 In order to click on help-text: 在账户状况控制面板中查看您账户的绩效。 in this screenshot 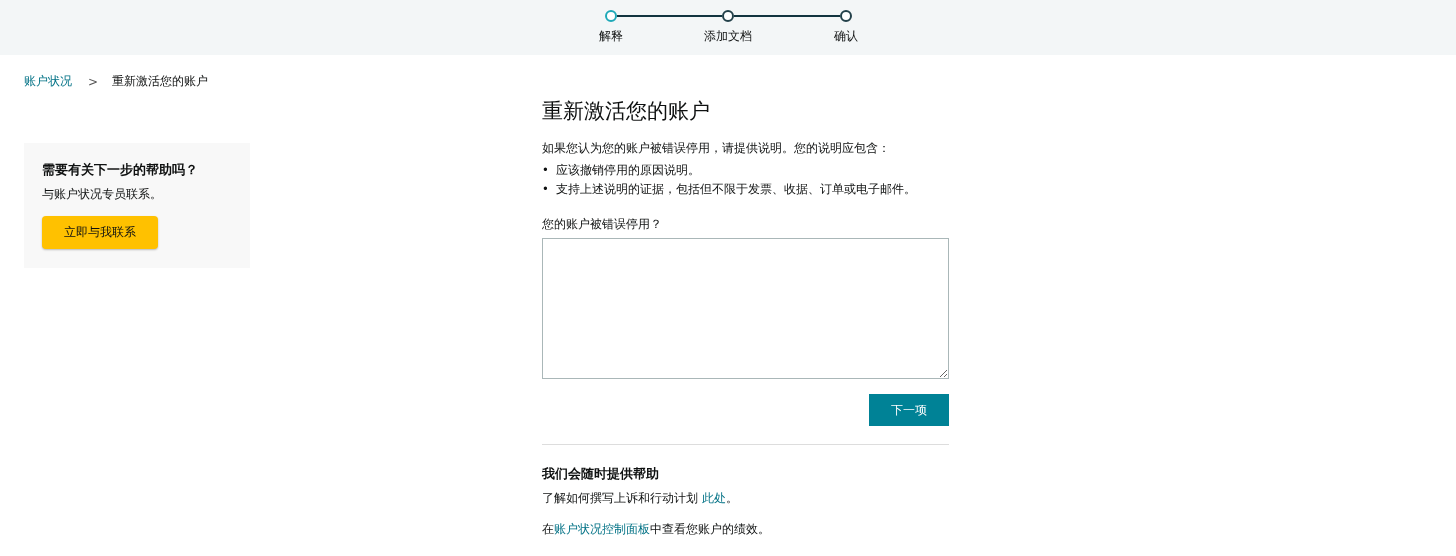, I will do `click(656, 529)`.